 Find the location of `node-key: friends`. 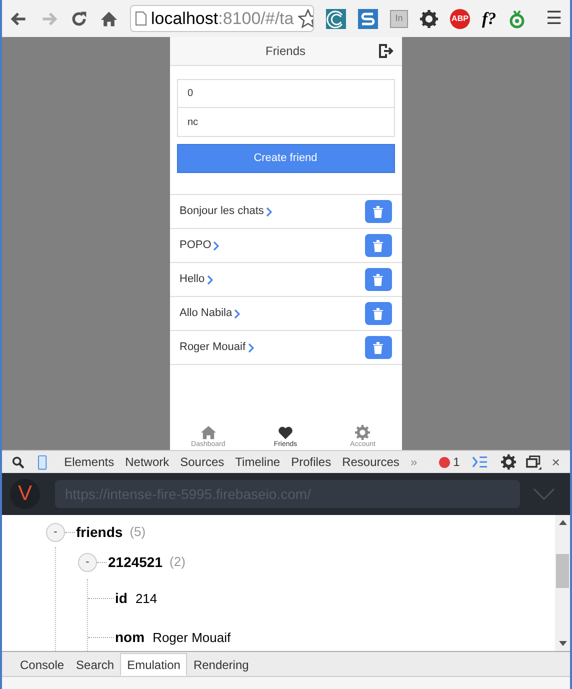

node-key: friends is located at coordinates (99, 532).